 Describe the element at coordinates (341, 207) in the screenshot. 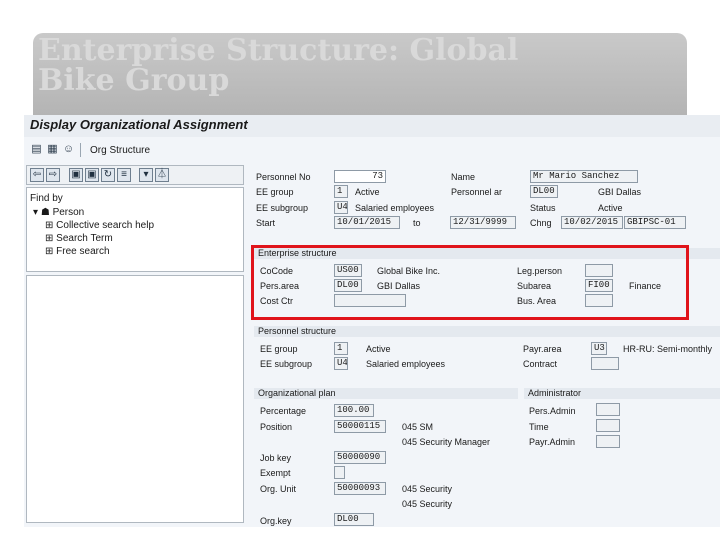

I see `ee-subgroup-field: U4` at that location.